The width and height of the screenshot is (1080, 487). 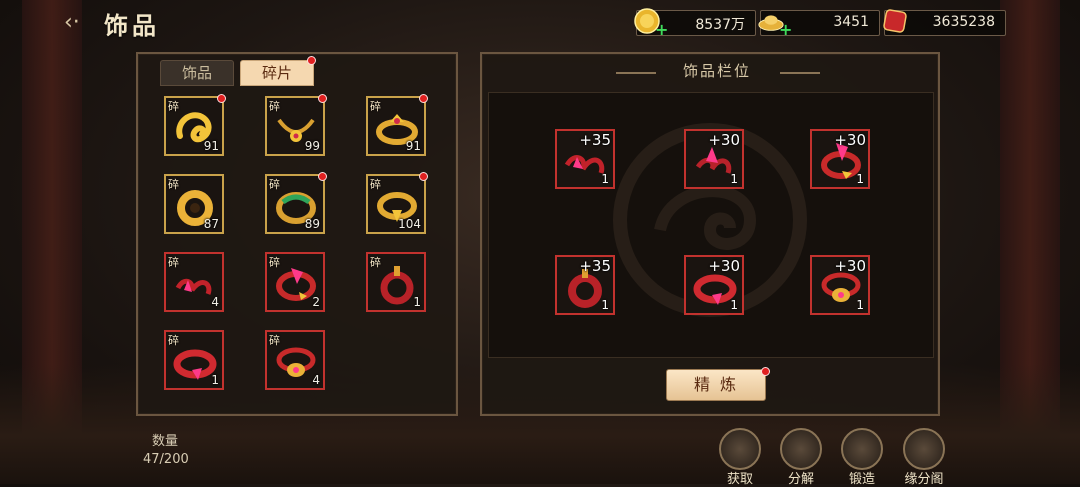 I want to click on pavilion-label: 缘分阁, so click(x=924, y=479).